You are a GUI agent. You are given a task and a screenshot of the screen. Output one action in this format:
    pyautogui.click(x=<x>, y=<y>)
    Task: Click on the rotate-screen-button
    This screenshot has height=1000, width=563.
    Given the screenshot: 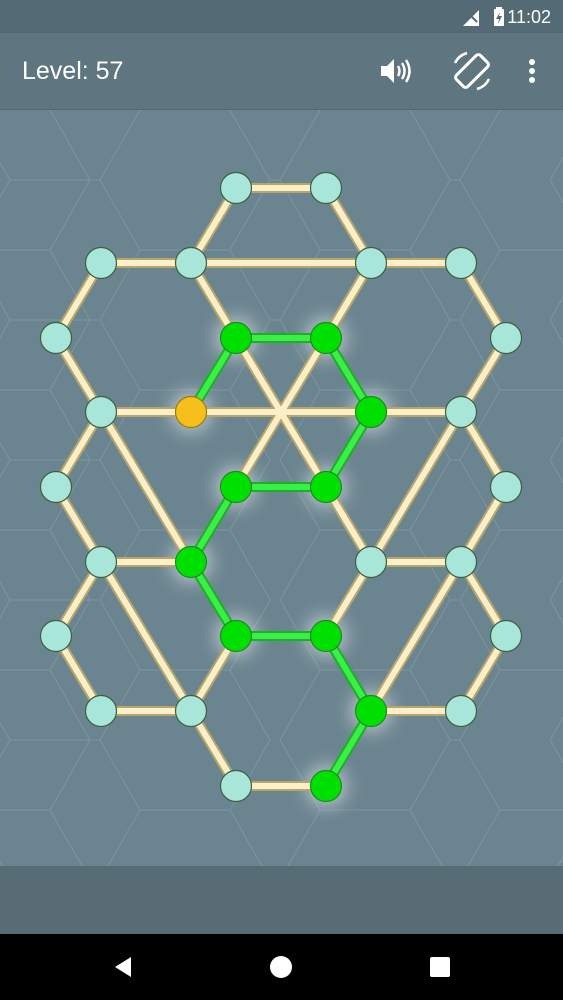 What is the action you would take?
    pyautogui.click(x=472, y=71)
    